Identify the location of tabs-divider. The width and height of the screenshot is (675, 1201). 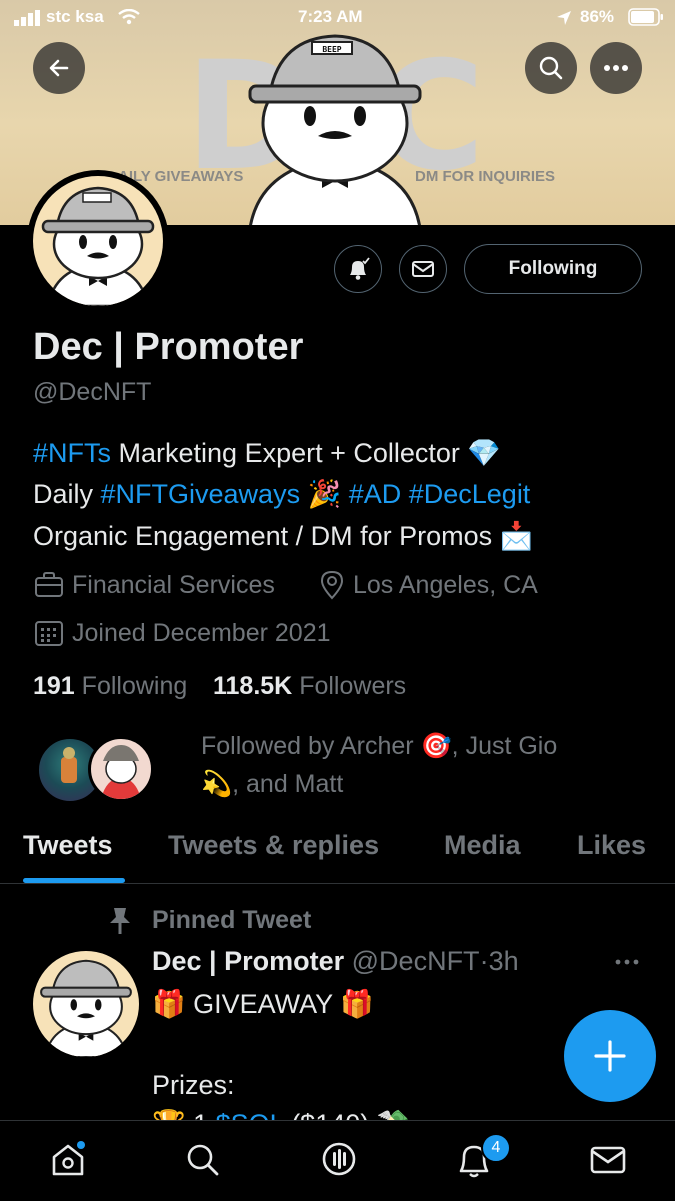
(337, 883).